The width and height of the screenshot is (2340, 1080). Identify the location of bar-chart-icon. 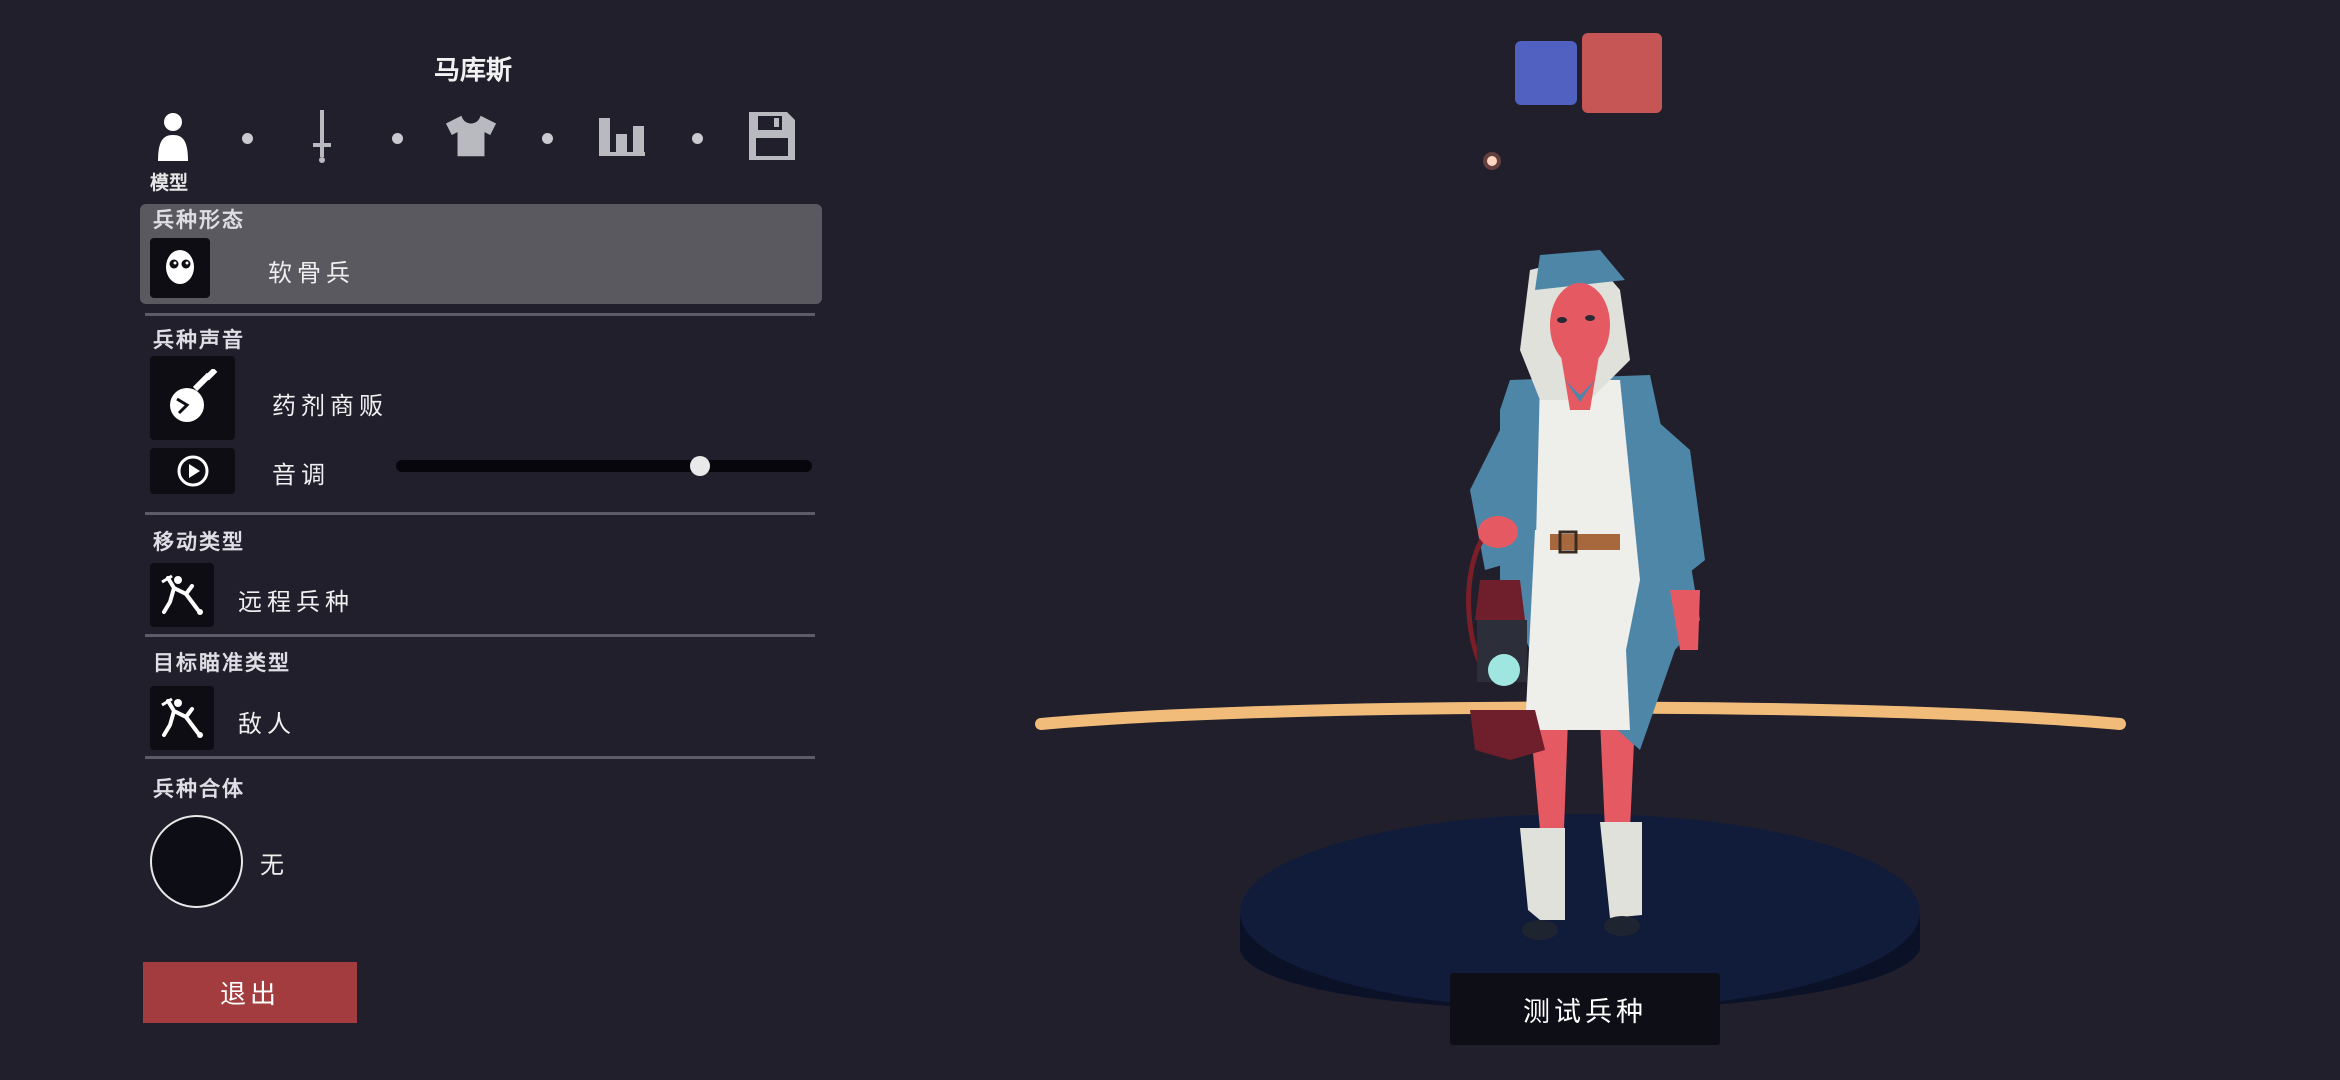
(622, 137).